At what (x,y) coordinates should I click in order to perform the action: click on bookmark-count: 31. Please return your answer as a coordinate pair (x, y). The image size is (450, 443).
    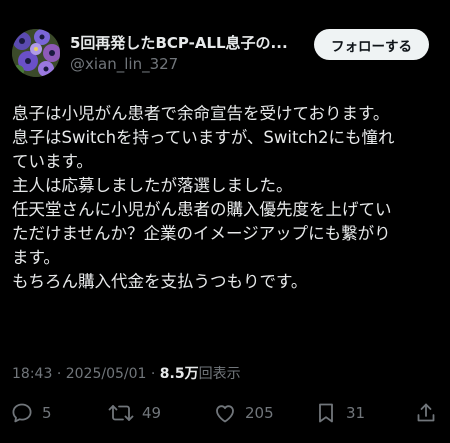
    Looking at the image, I should click on (356, 413).